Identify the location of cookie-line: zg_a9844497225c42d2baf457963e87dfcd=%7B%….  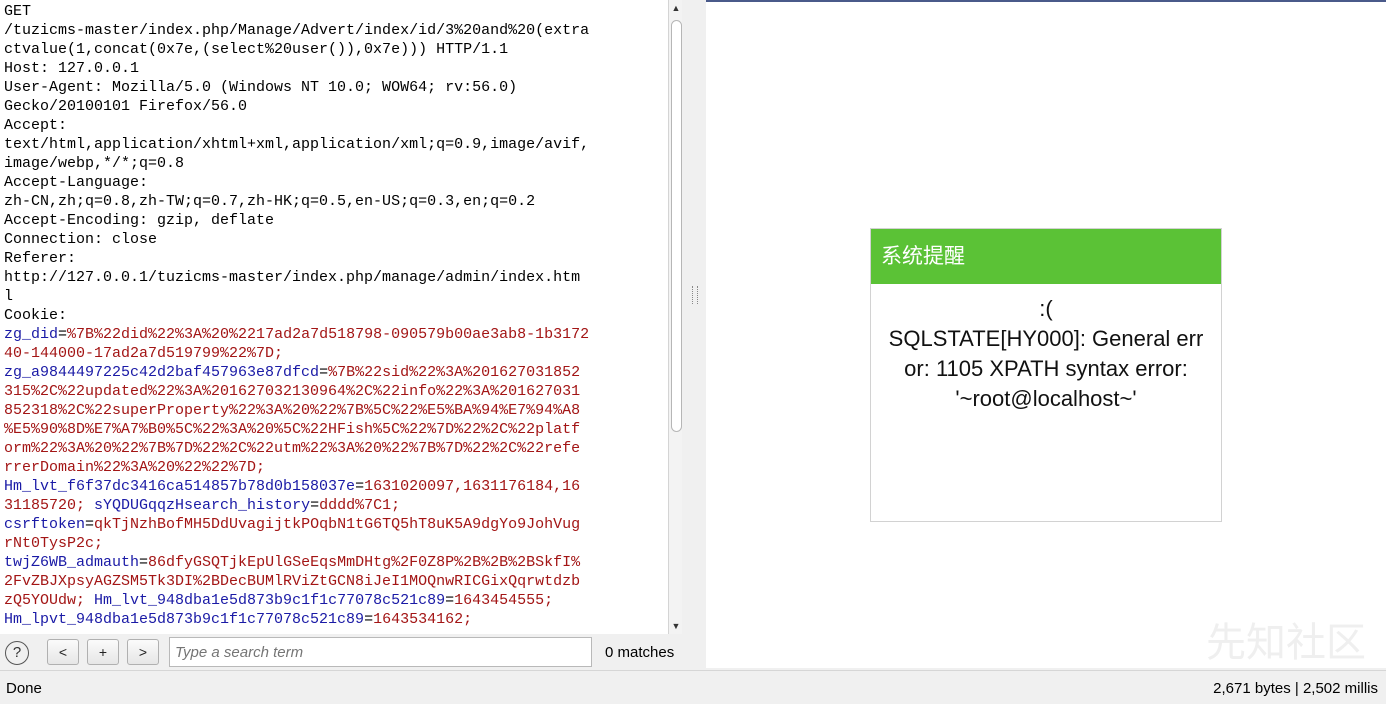
(336, 372).